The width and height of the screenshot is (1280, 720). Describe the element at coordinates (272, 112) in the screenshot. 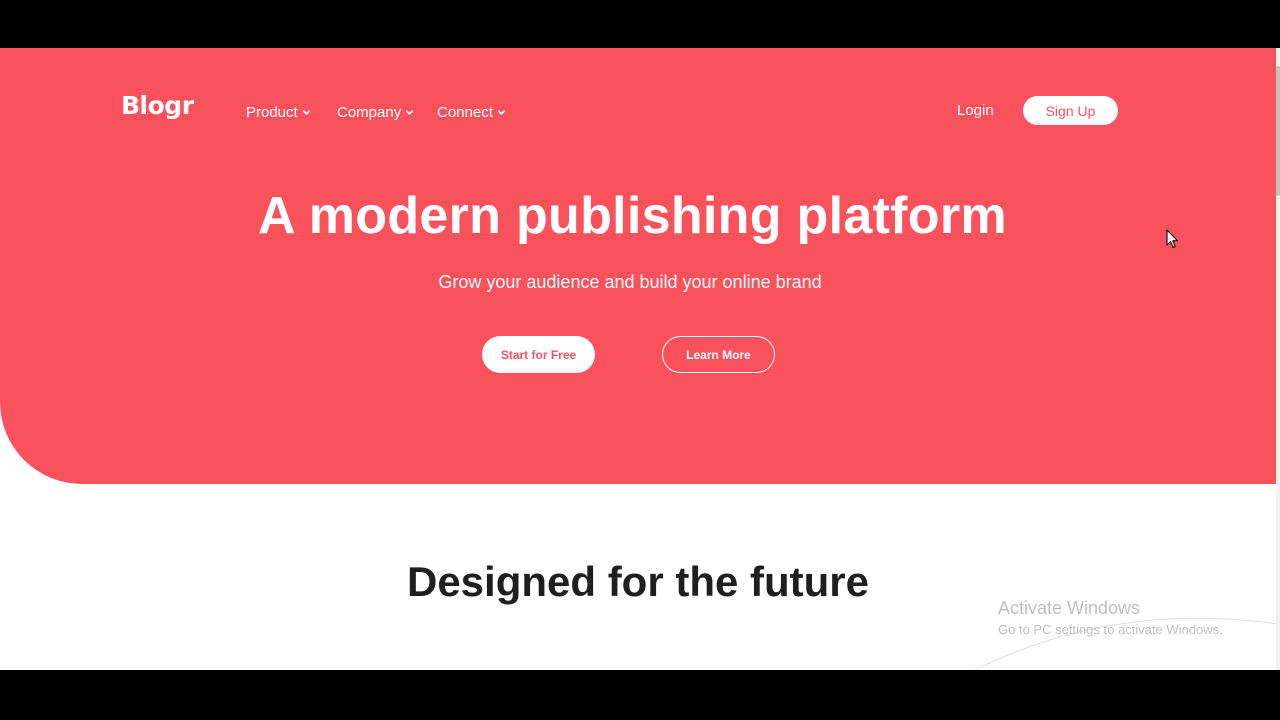

I see `nav-item-label: Product` at that location.